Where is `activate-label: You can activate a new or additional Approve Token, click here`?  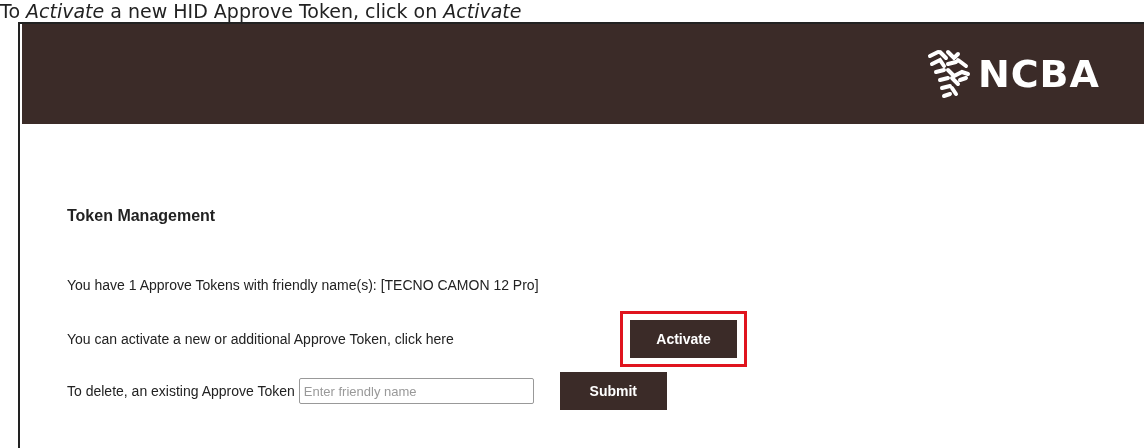 activate-label: You can activate a new or additional Approve Token, click here is located at coordinates (261, 339).